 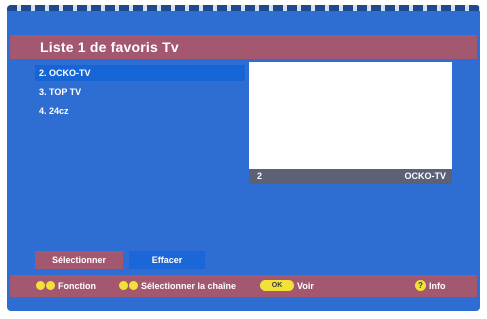 What do you see at coordinates (123, 286) in the screenshot?
I see `down-arrow-icon` at bounding box center [123, 286].